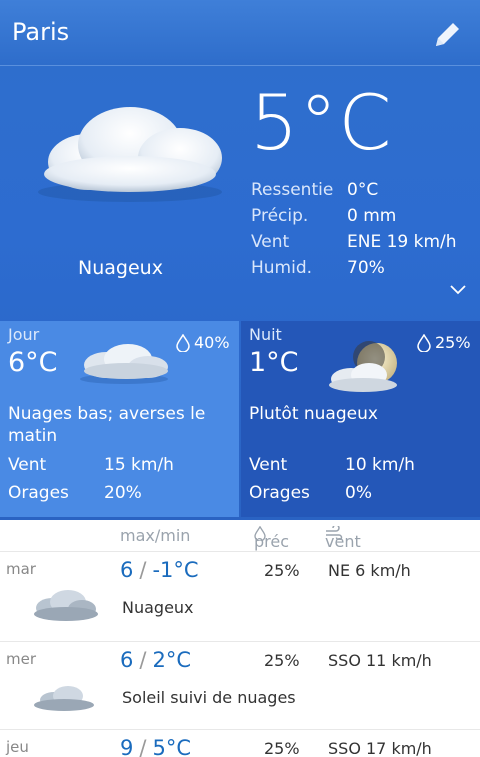  I want to click on forecast-temps: 6/2°C, so click(155, 660).